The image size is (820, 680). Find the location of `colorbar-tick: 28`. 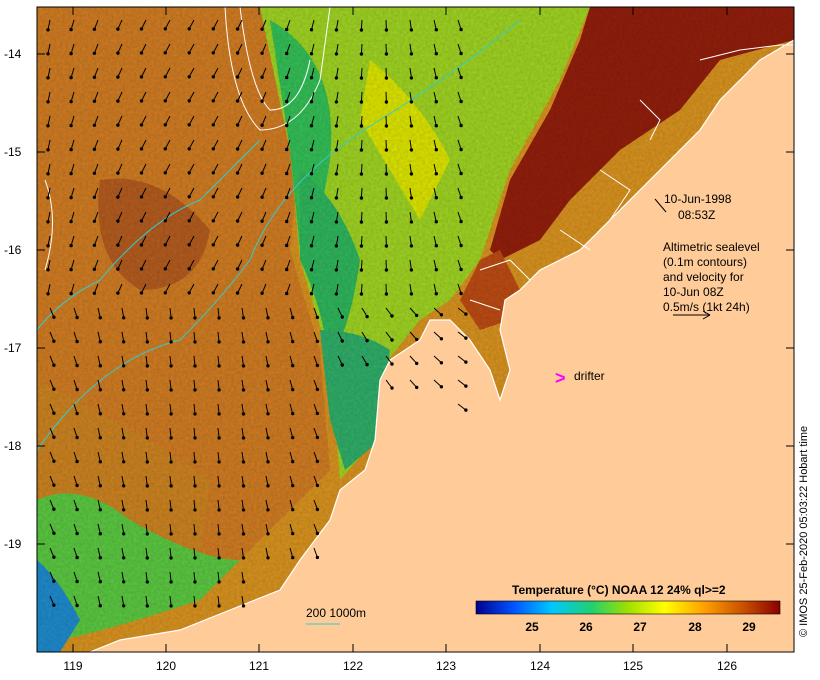

colorbar-tick: 28 is located at coordinates (695, 627).